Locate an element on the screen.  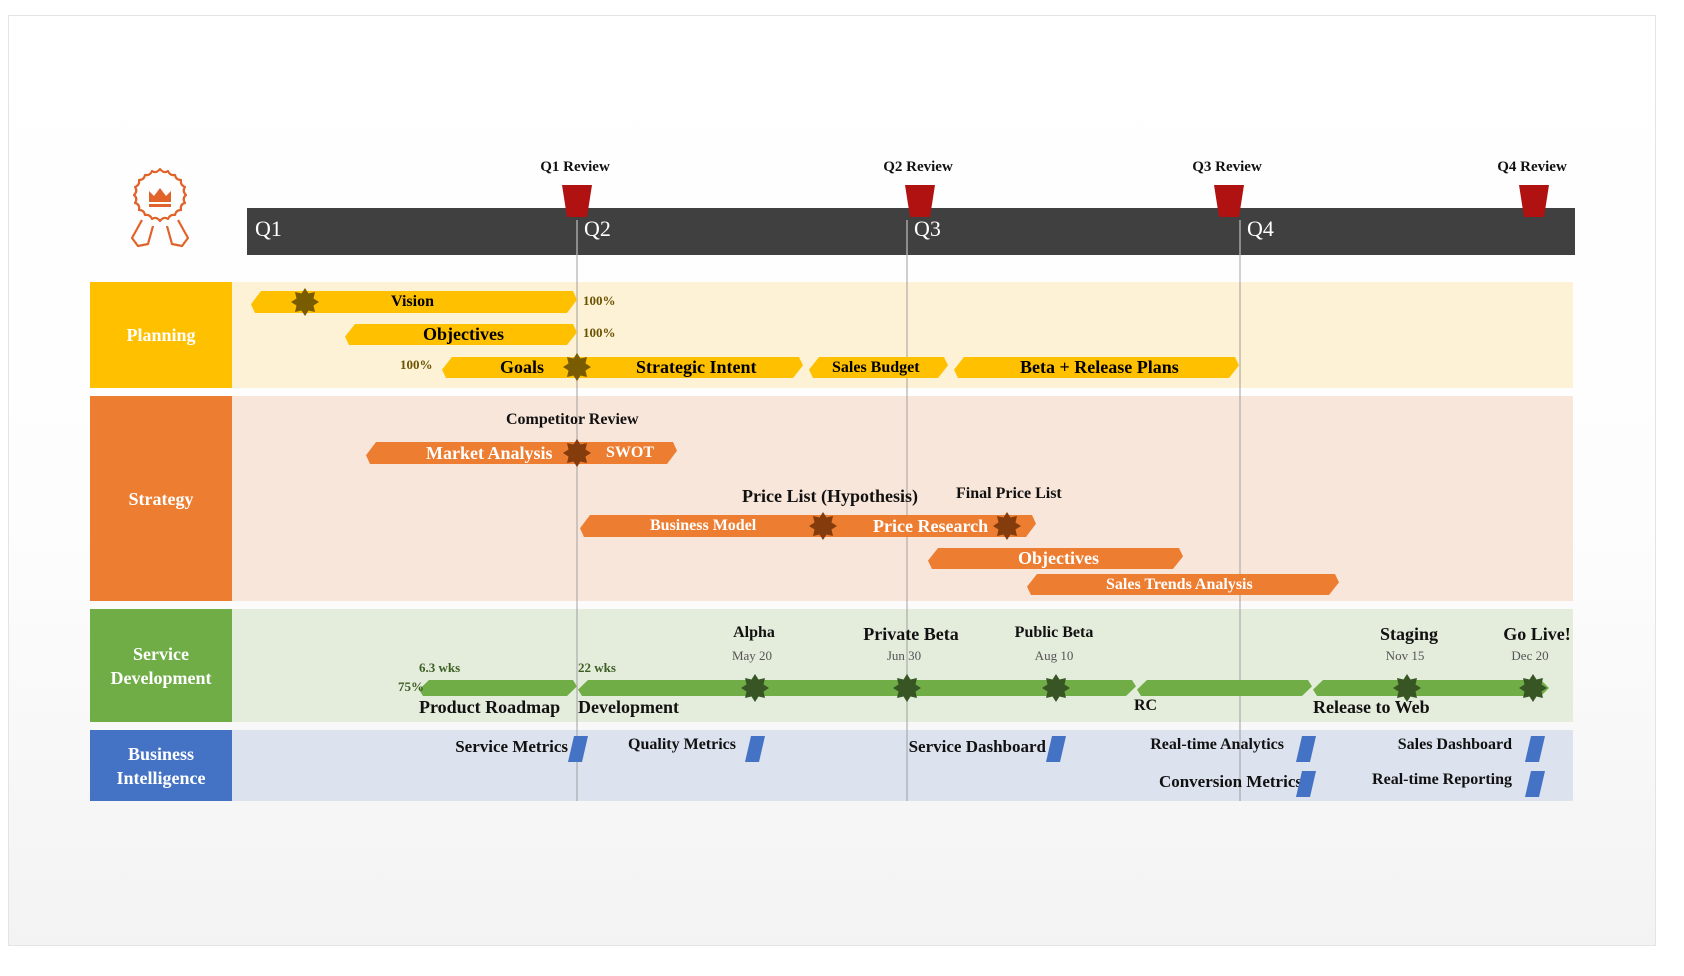
milestone-label: Public Beta is located at coordinates (1054, 632).